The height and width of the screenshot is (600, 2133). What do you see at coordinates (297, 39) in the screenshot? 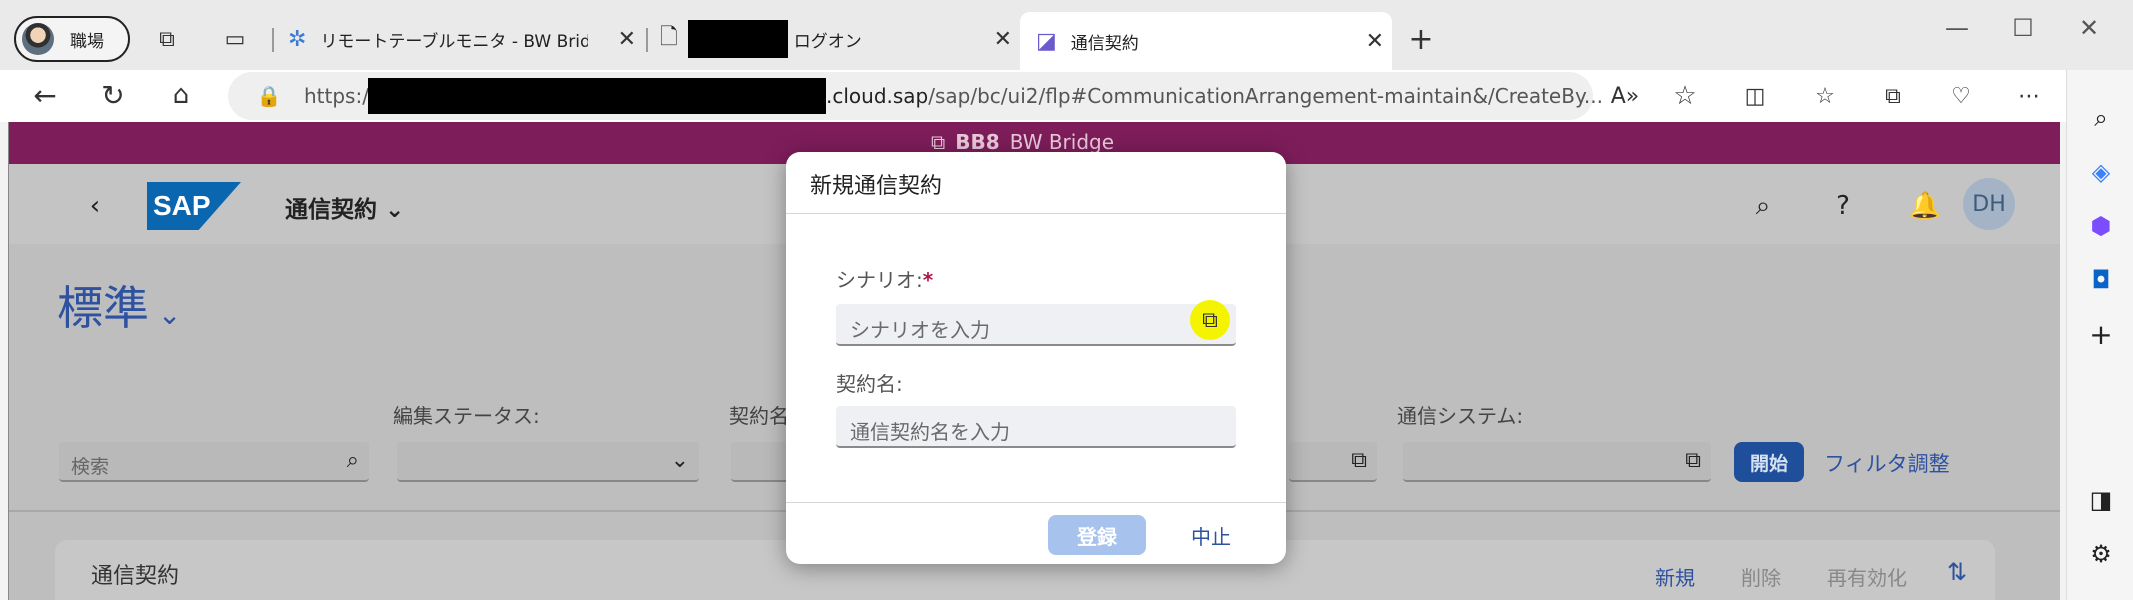
I see `sap-favicon-icon: ✲` at bounding box center [297, 39].